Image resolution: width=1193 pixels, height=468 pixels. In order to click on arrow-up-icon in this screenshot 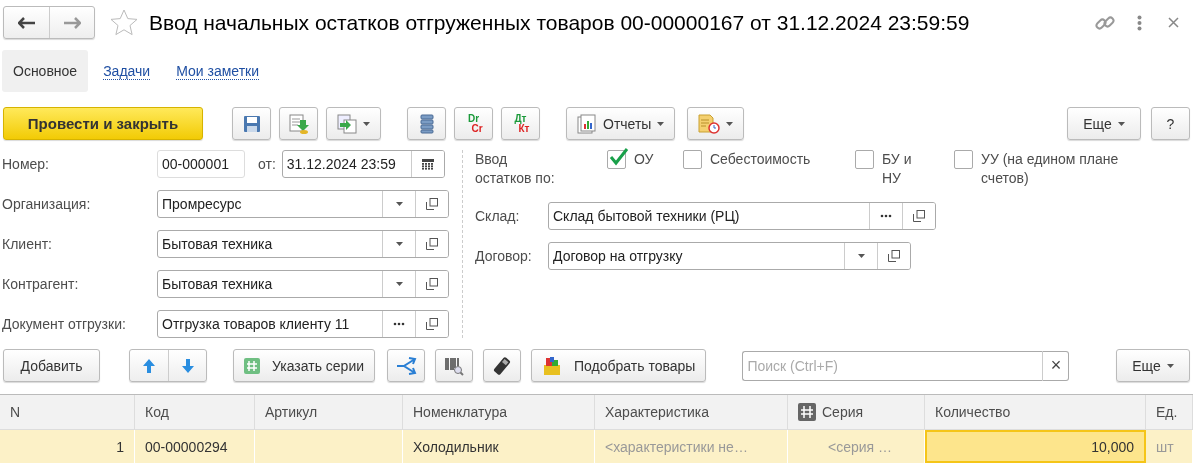, I will do `click(149, 365)`.